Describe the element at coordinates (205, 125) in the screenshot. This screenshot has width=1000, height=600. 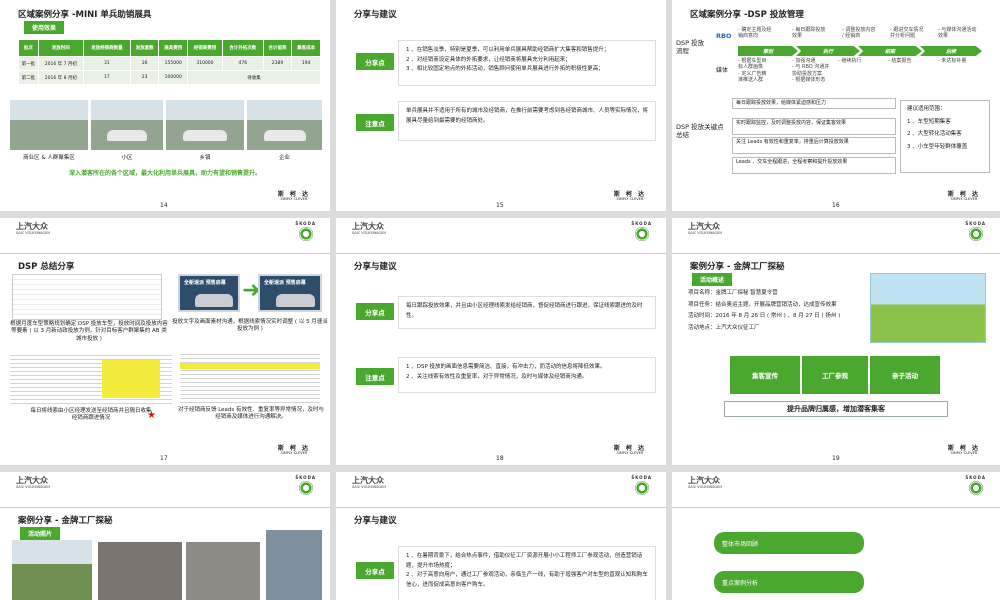
I see `photo-town` at that location.